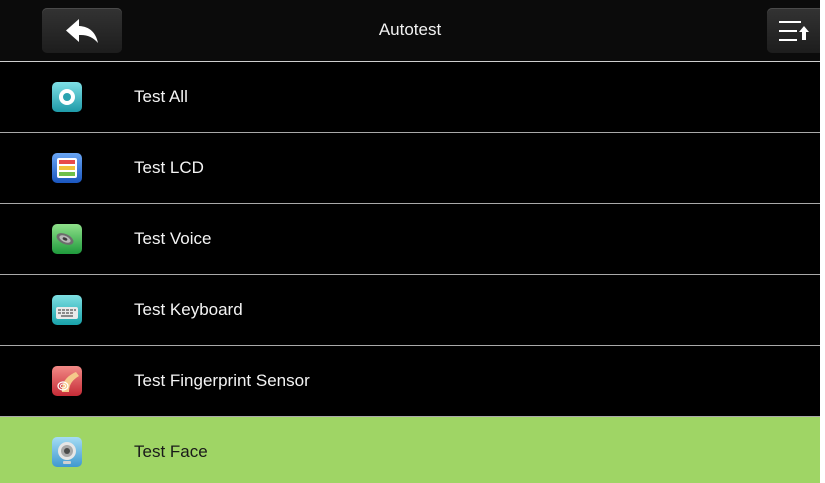  What do you see at coordinates (410, 97) in the screenshot?
I see `list-item-test-all: Test All` at bounding box center [410, 97].